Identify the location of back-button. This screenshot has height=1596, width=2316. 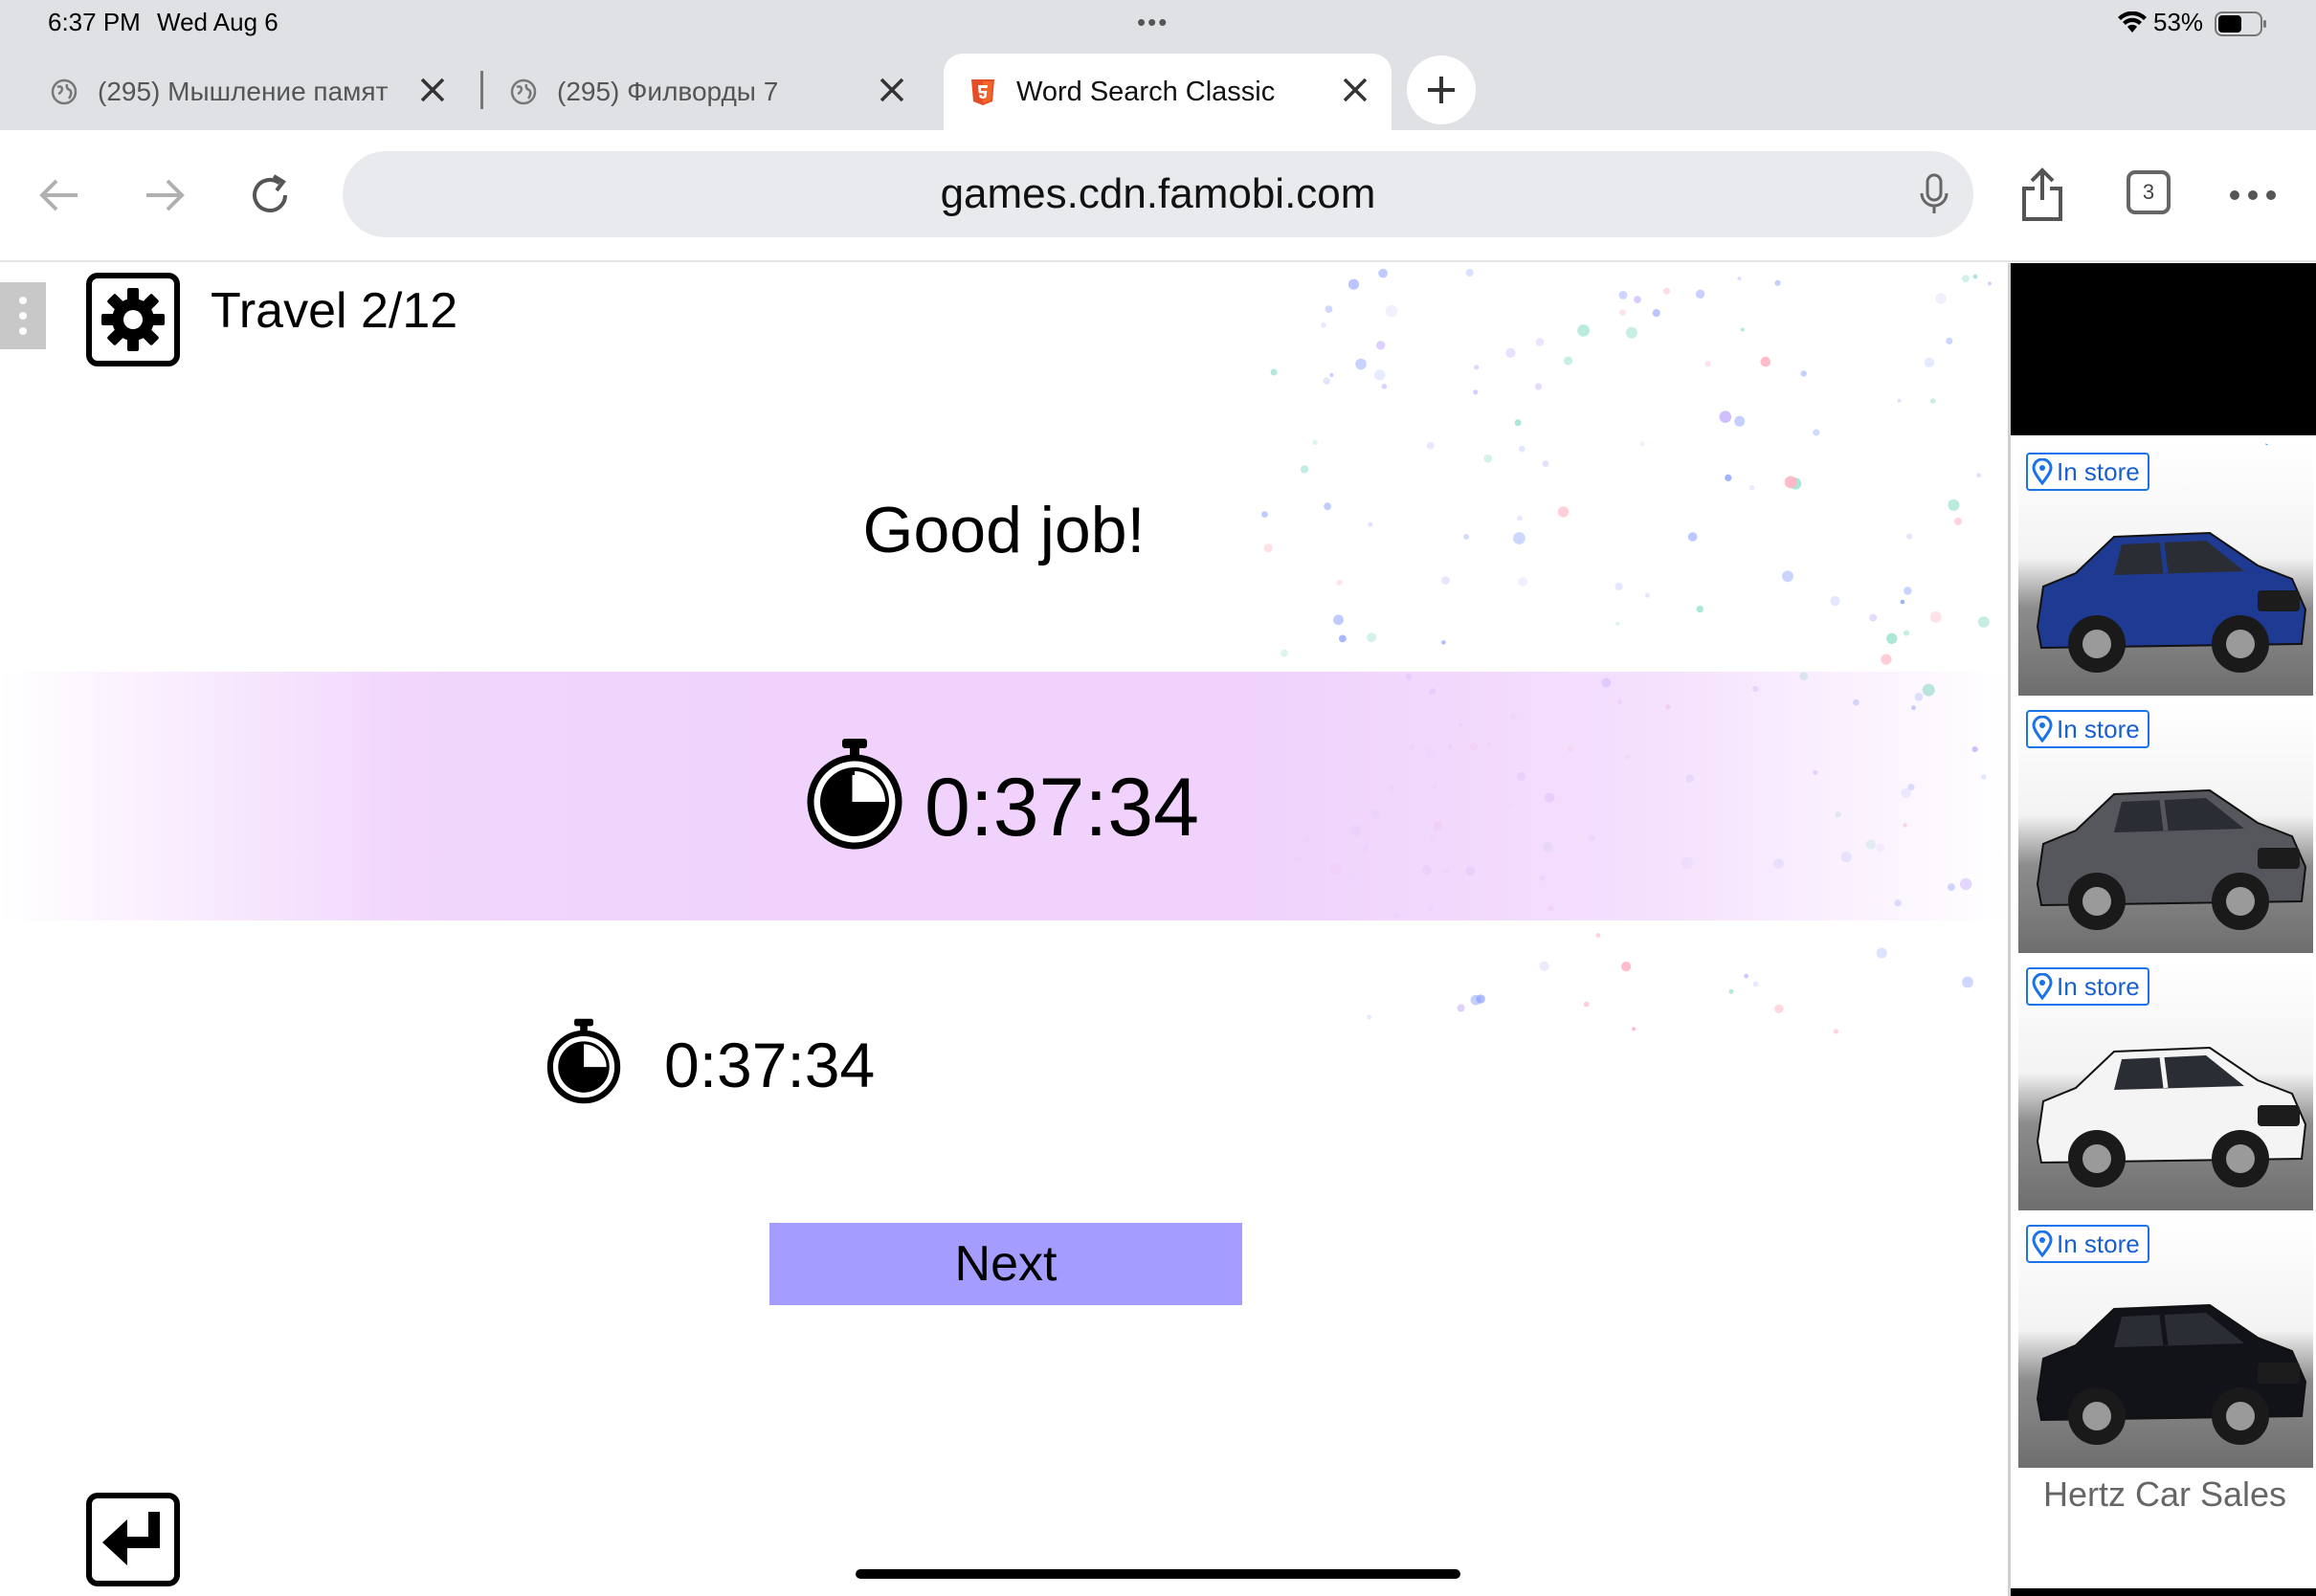
(60, 196).